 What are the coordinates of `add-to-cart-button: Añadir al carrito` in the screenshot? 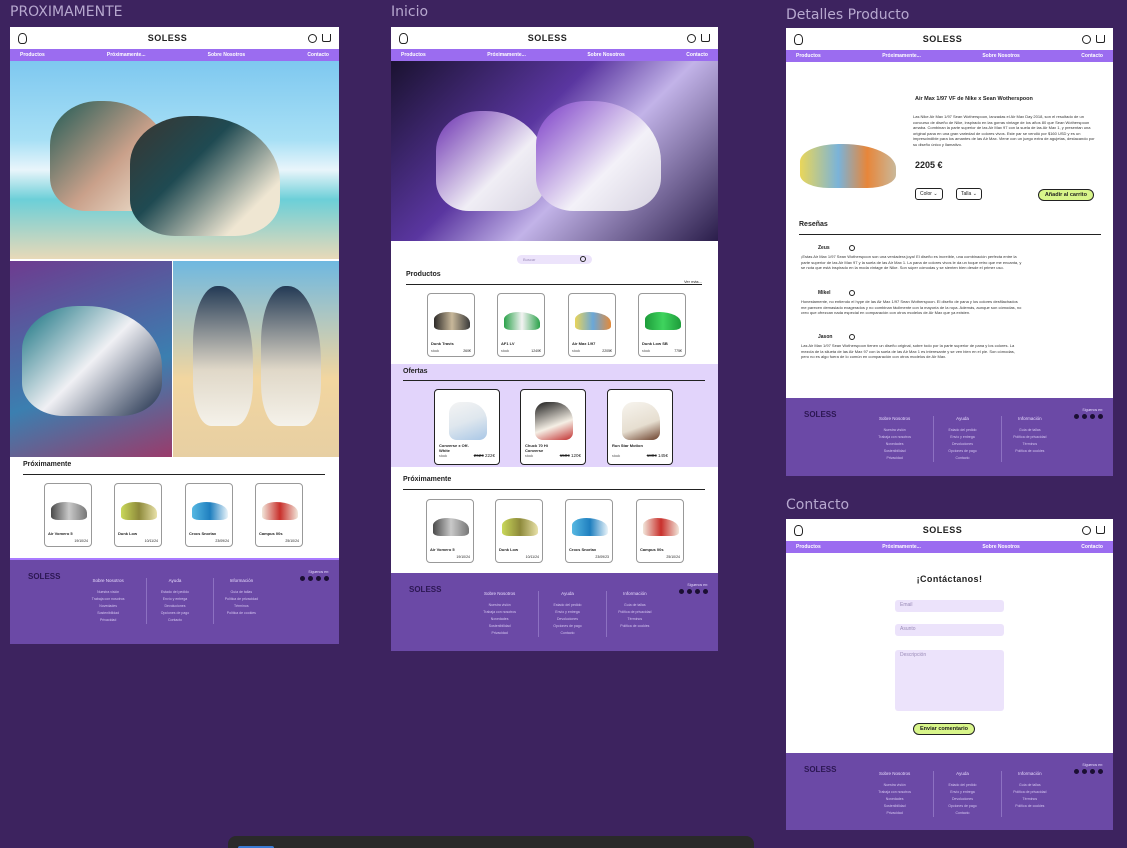 It's located at (1065, 195).